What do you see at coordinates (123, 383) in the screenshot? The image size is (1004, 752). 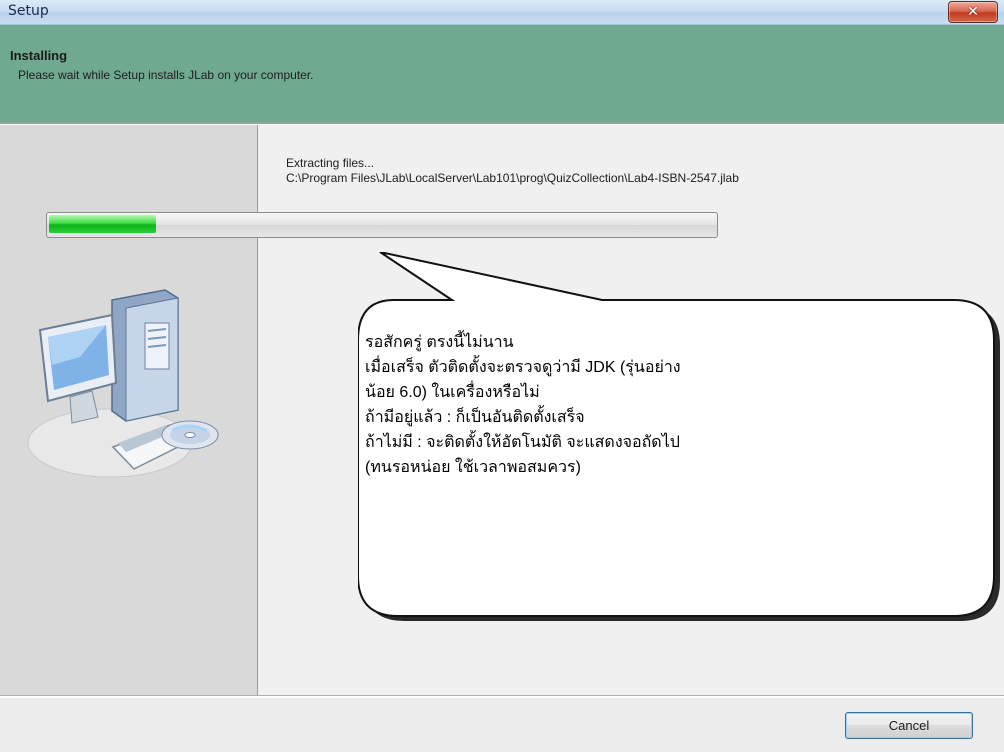 I see `computer-install-icon` at bounding box center [123, 383].